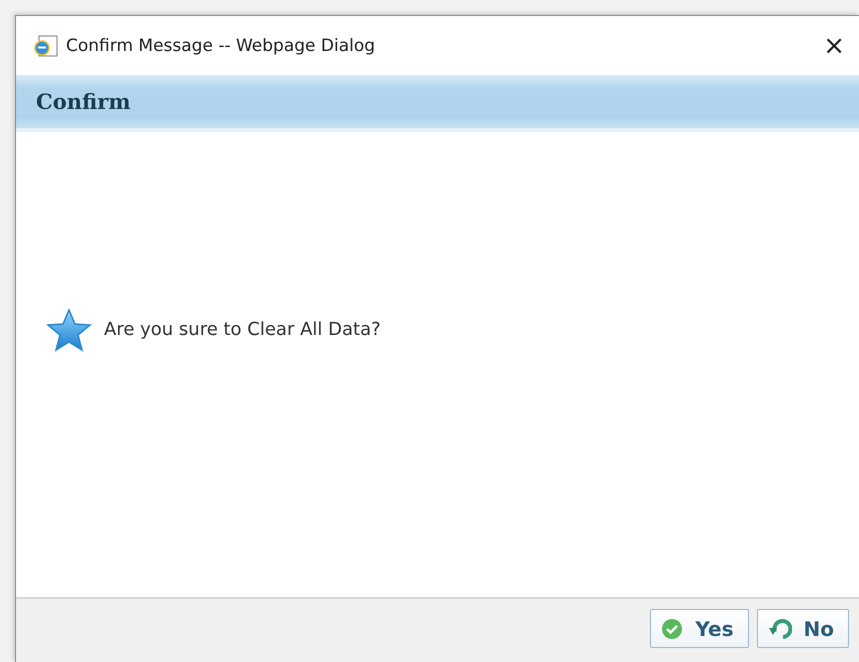  I want to click on confirm-message: Are you sure to Clear All Data?, so click(242, 329).